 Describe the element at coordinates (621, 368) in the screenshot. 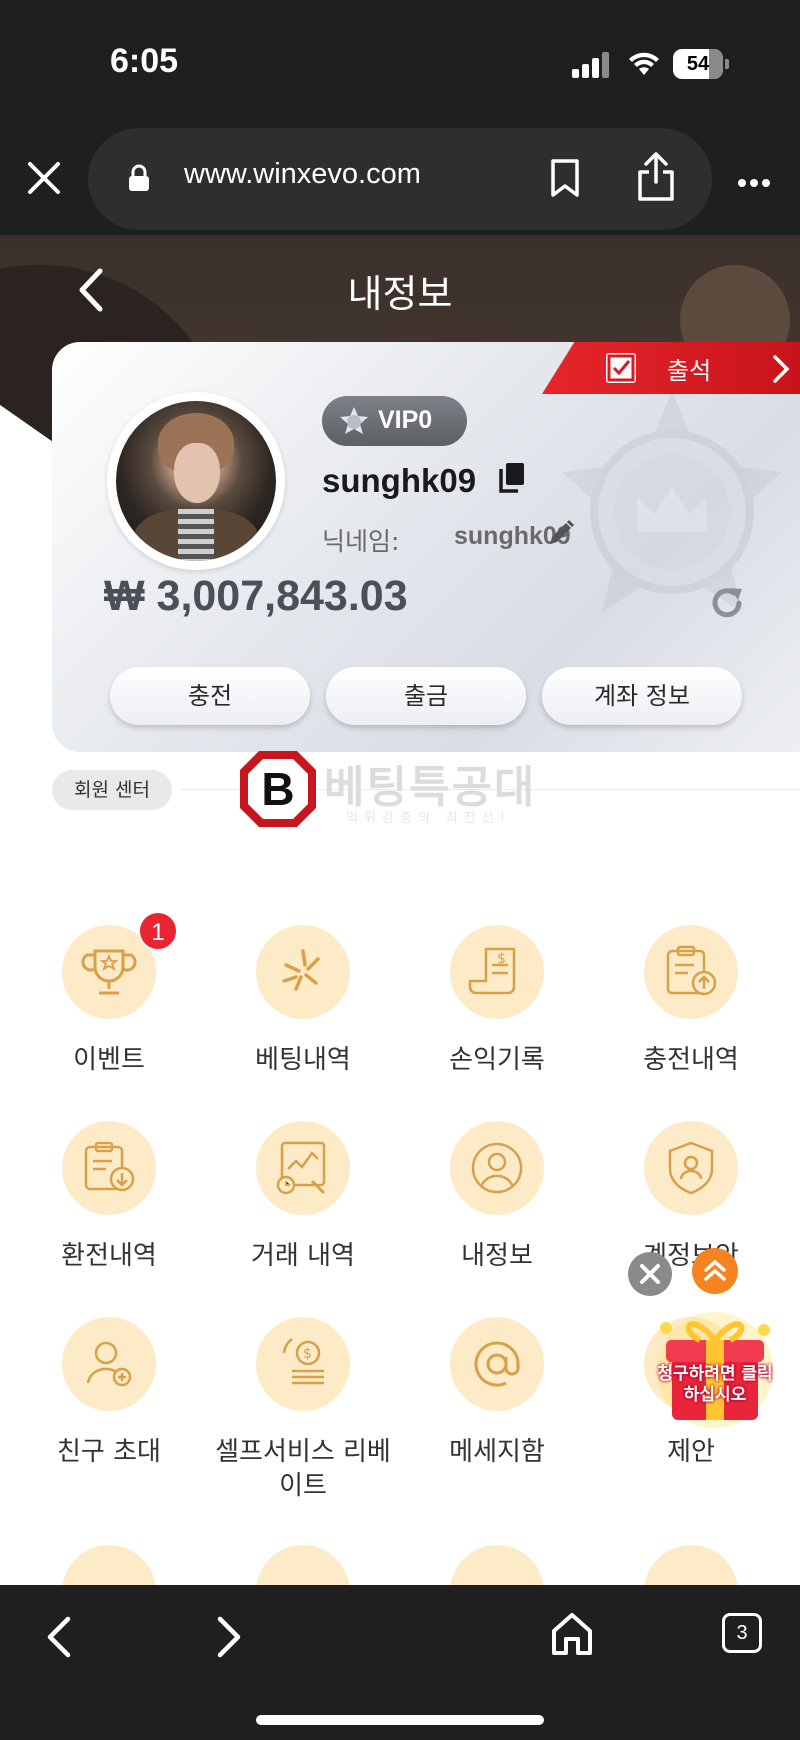

I see `checkbox-icon` at that location.